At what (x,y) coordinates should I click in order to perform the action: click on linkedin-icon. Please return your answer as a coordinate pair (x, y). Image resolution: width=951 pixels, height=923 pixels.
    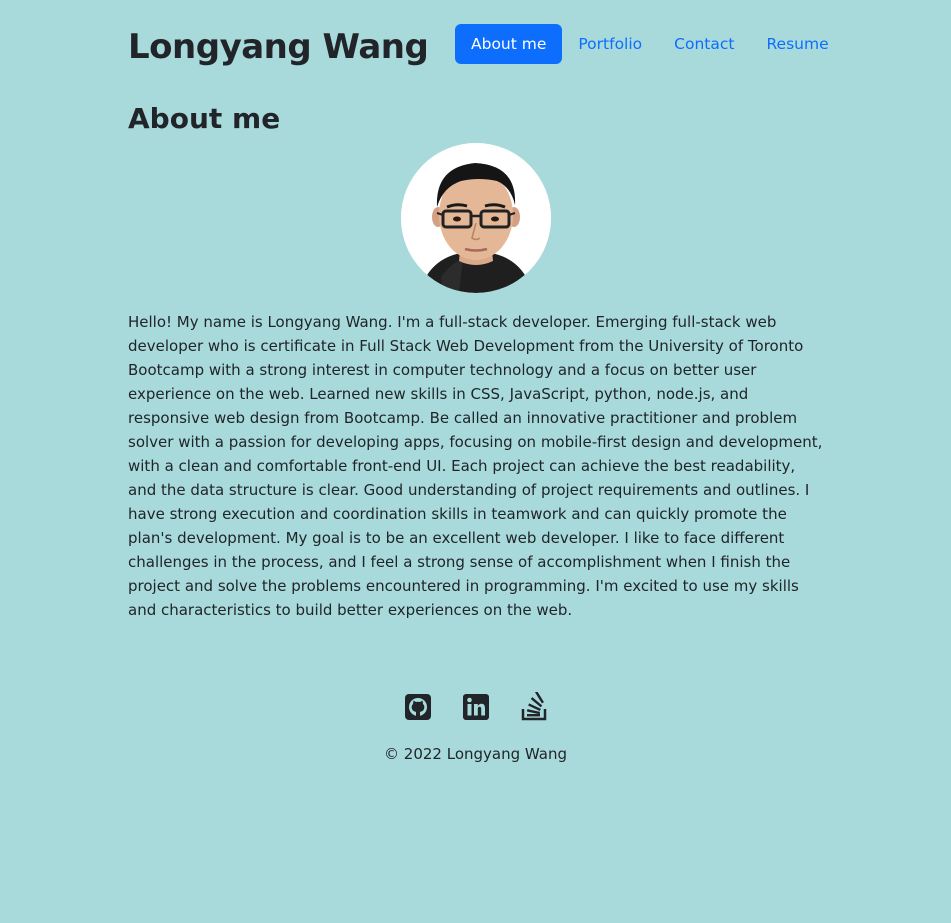
    Looking at the image, I should click on (476, 707).